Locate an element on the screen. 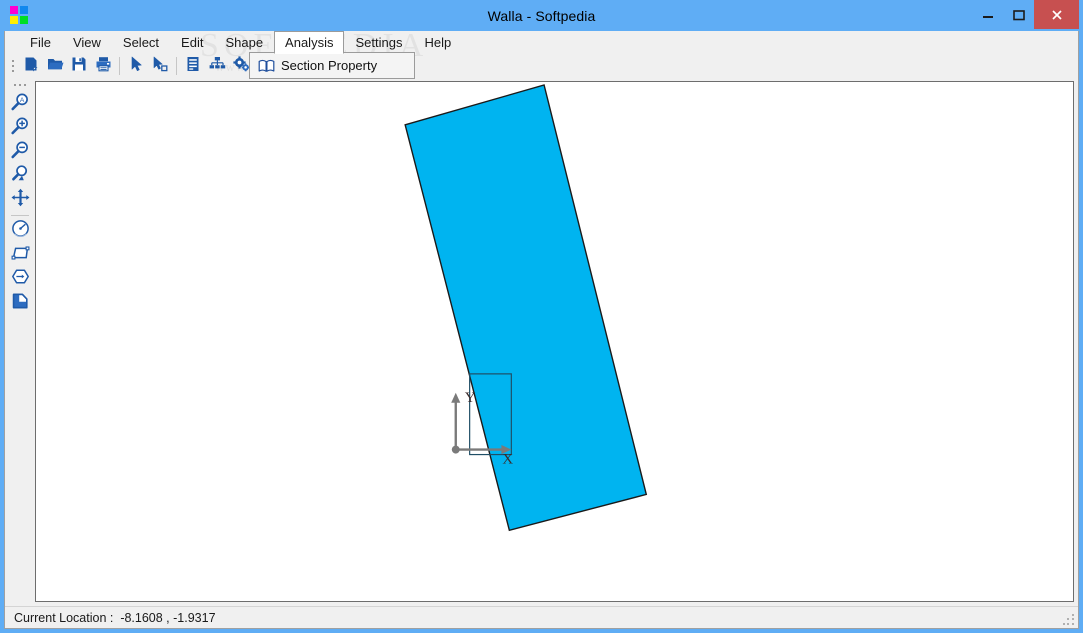 The height and width of the screenshot is (633, 1083). status-location-value: -8.1608 , -1.9317 is located at coordinates (168, 617).